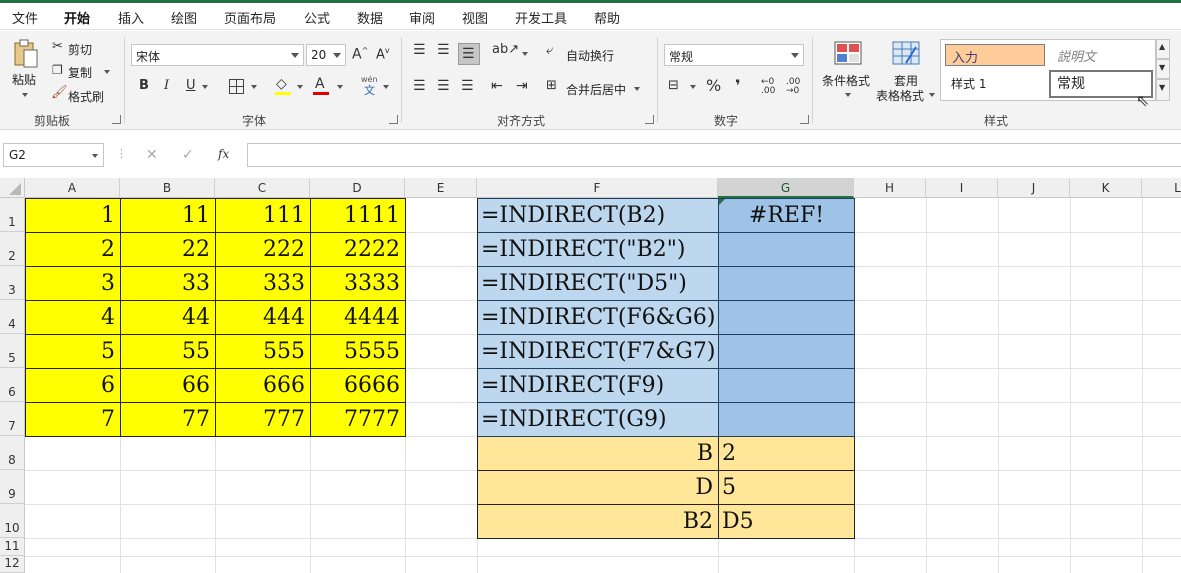 This screenshot has width=1181, height=573. Describe the element at coordinates (77, 21) in the screenshot. I see `menu-home: 开始` at that location.